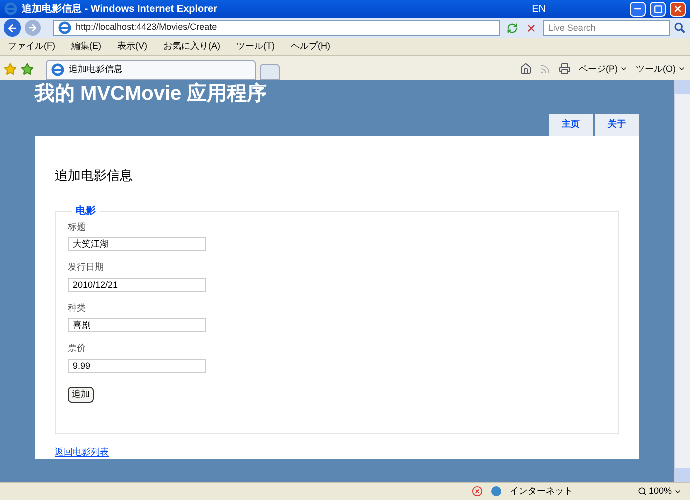  I want to click on add-favorite-icon, so click(27, 69).